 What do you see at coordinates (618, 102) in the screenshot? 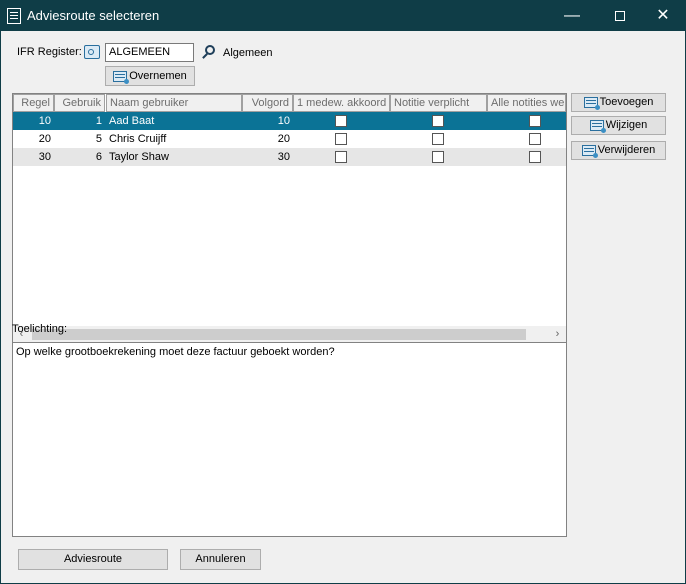
I see `toevoegen-button: Toevoegen` at bounding box center [618, 102].